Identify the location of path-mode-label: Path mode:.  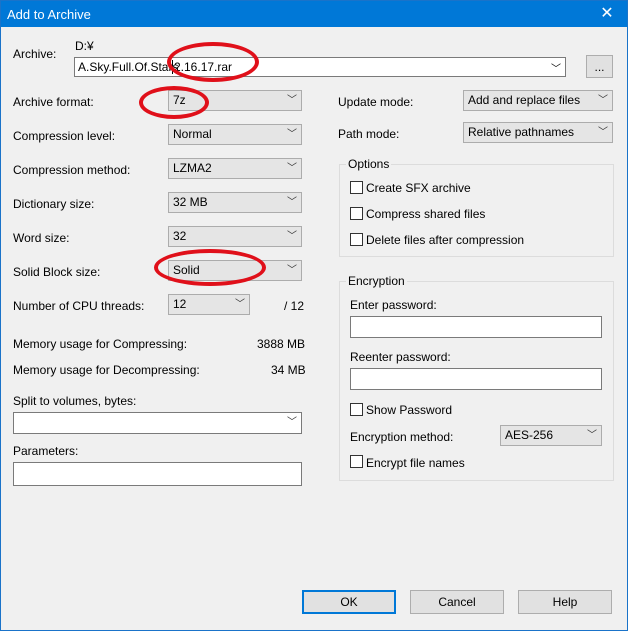
(369, 134).